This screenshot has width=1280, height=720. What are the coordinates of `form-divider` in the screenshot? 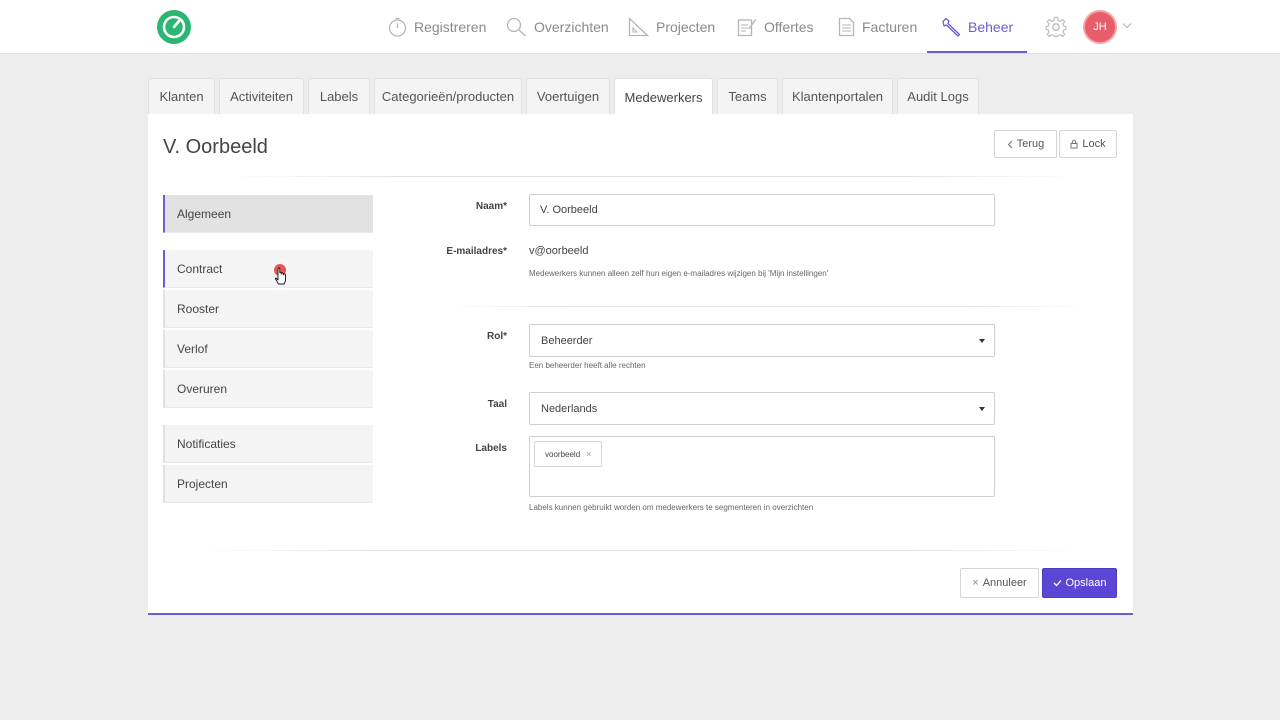 It's located at (768, 306).